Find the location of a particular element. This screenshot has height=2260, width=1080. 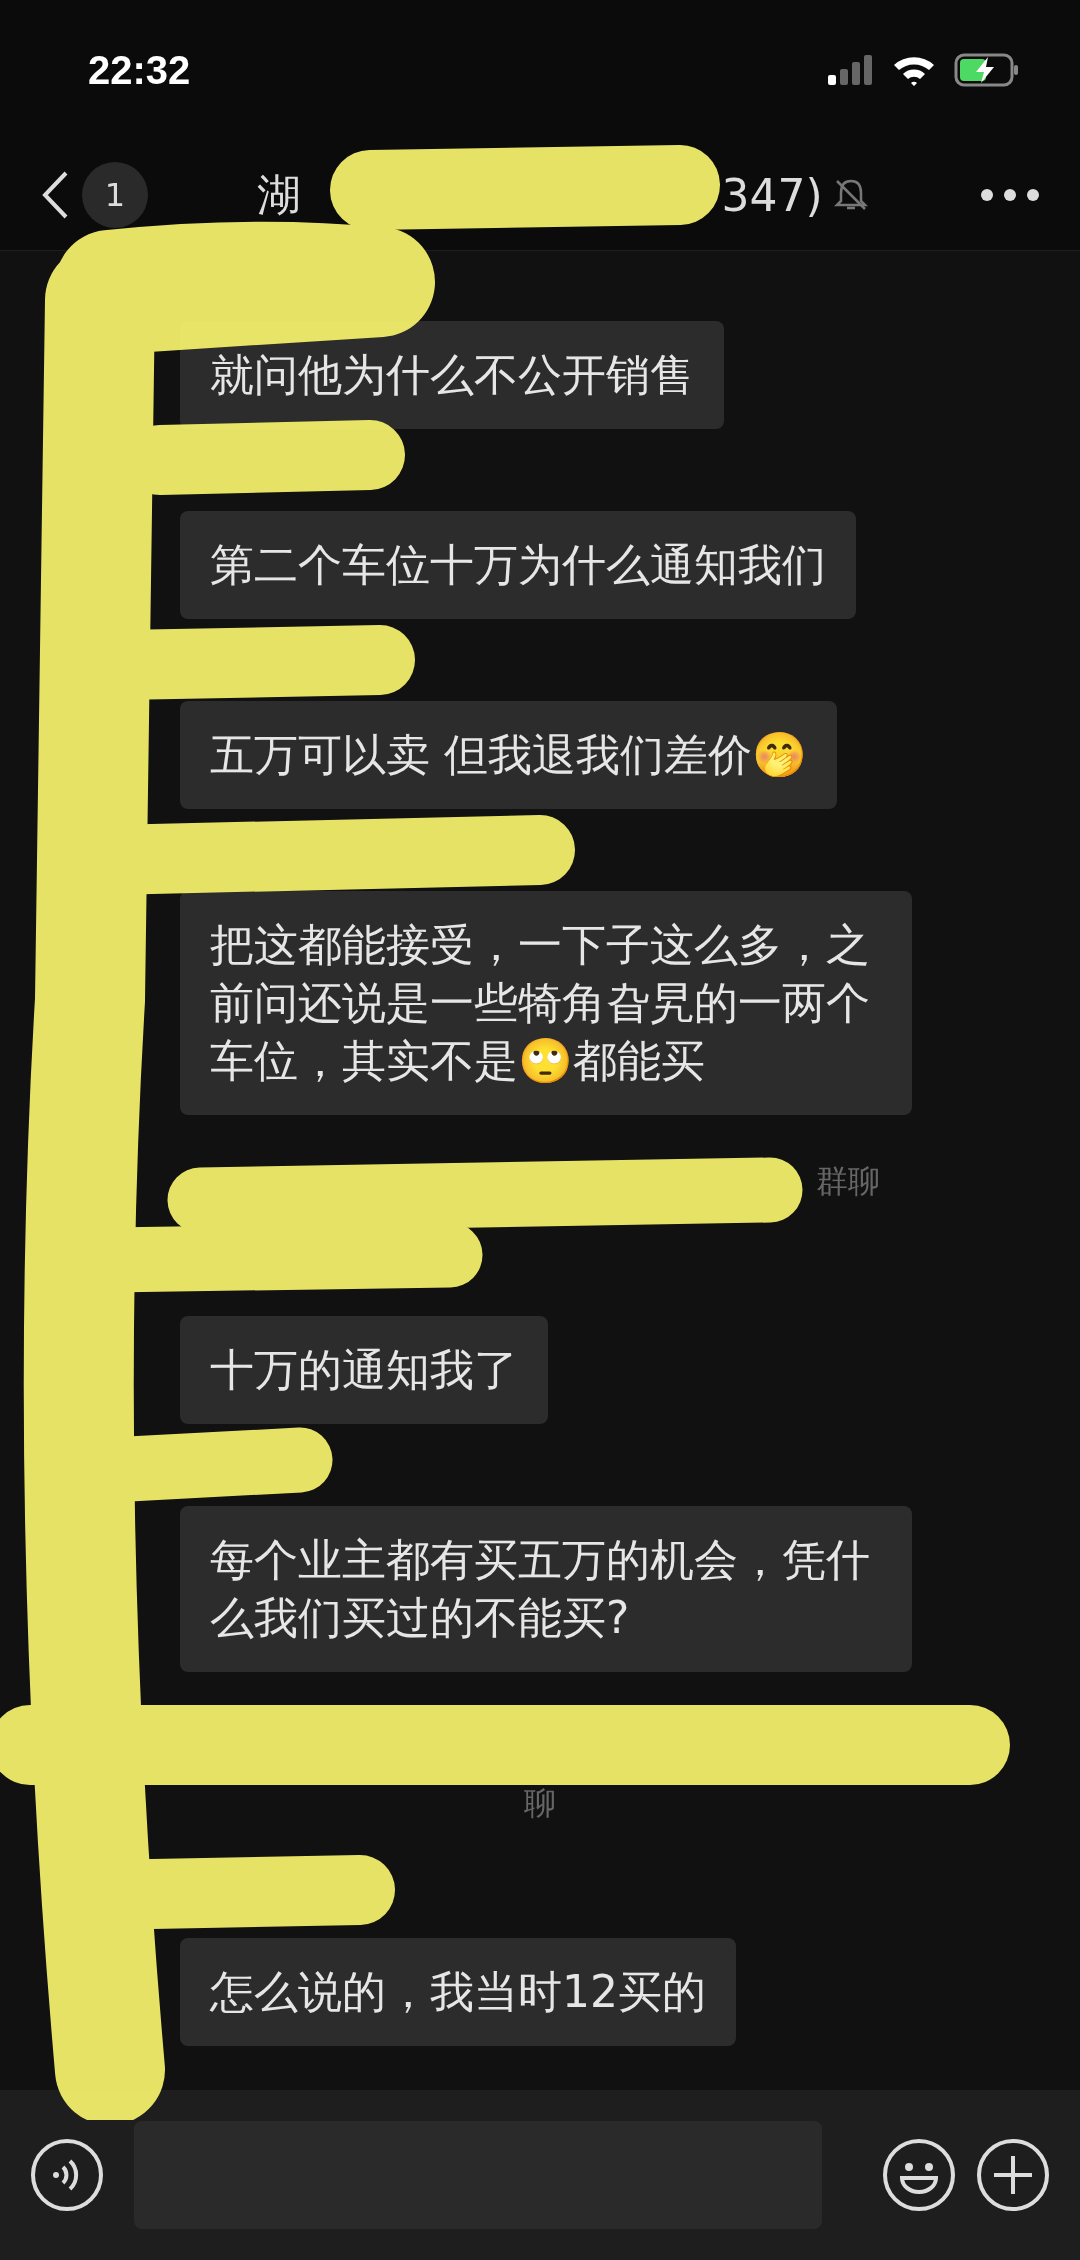

message-bubble: 五万可以卖 但我退我们差价🤭 is located at coordinates (508, 755).